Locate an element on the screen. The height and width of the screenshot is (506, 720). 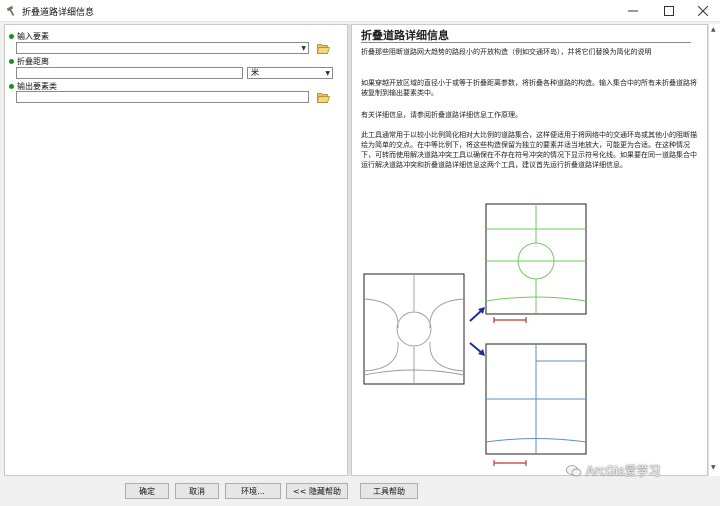
collapse-distance-label: 折叠距离 is located at coordinates (29, 61).